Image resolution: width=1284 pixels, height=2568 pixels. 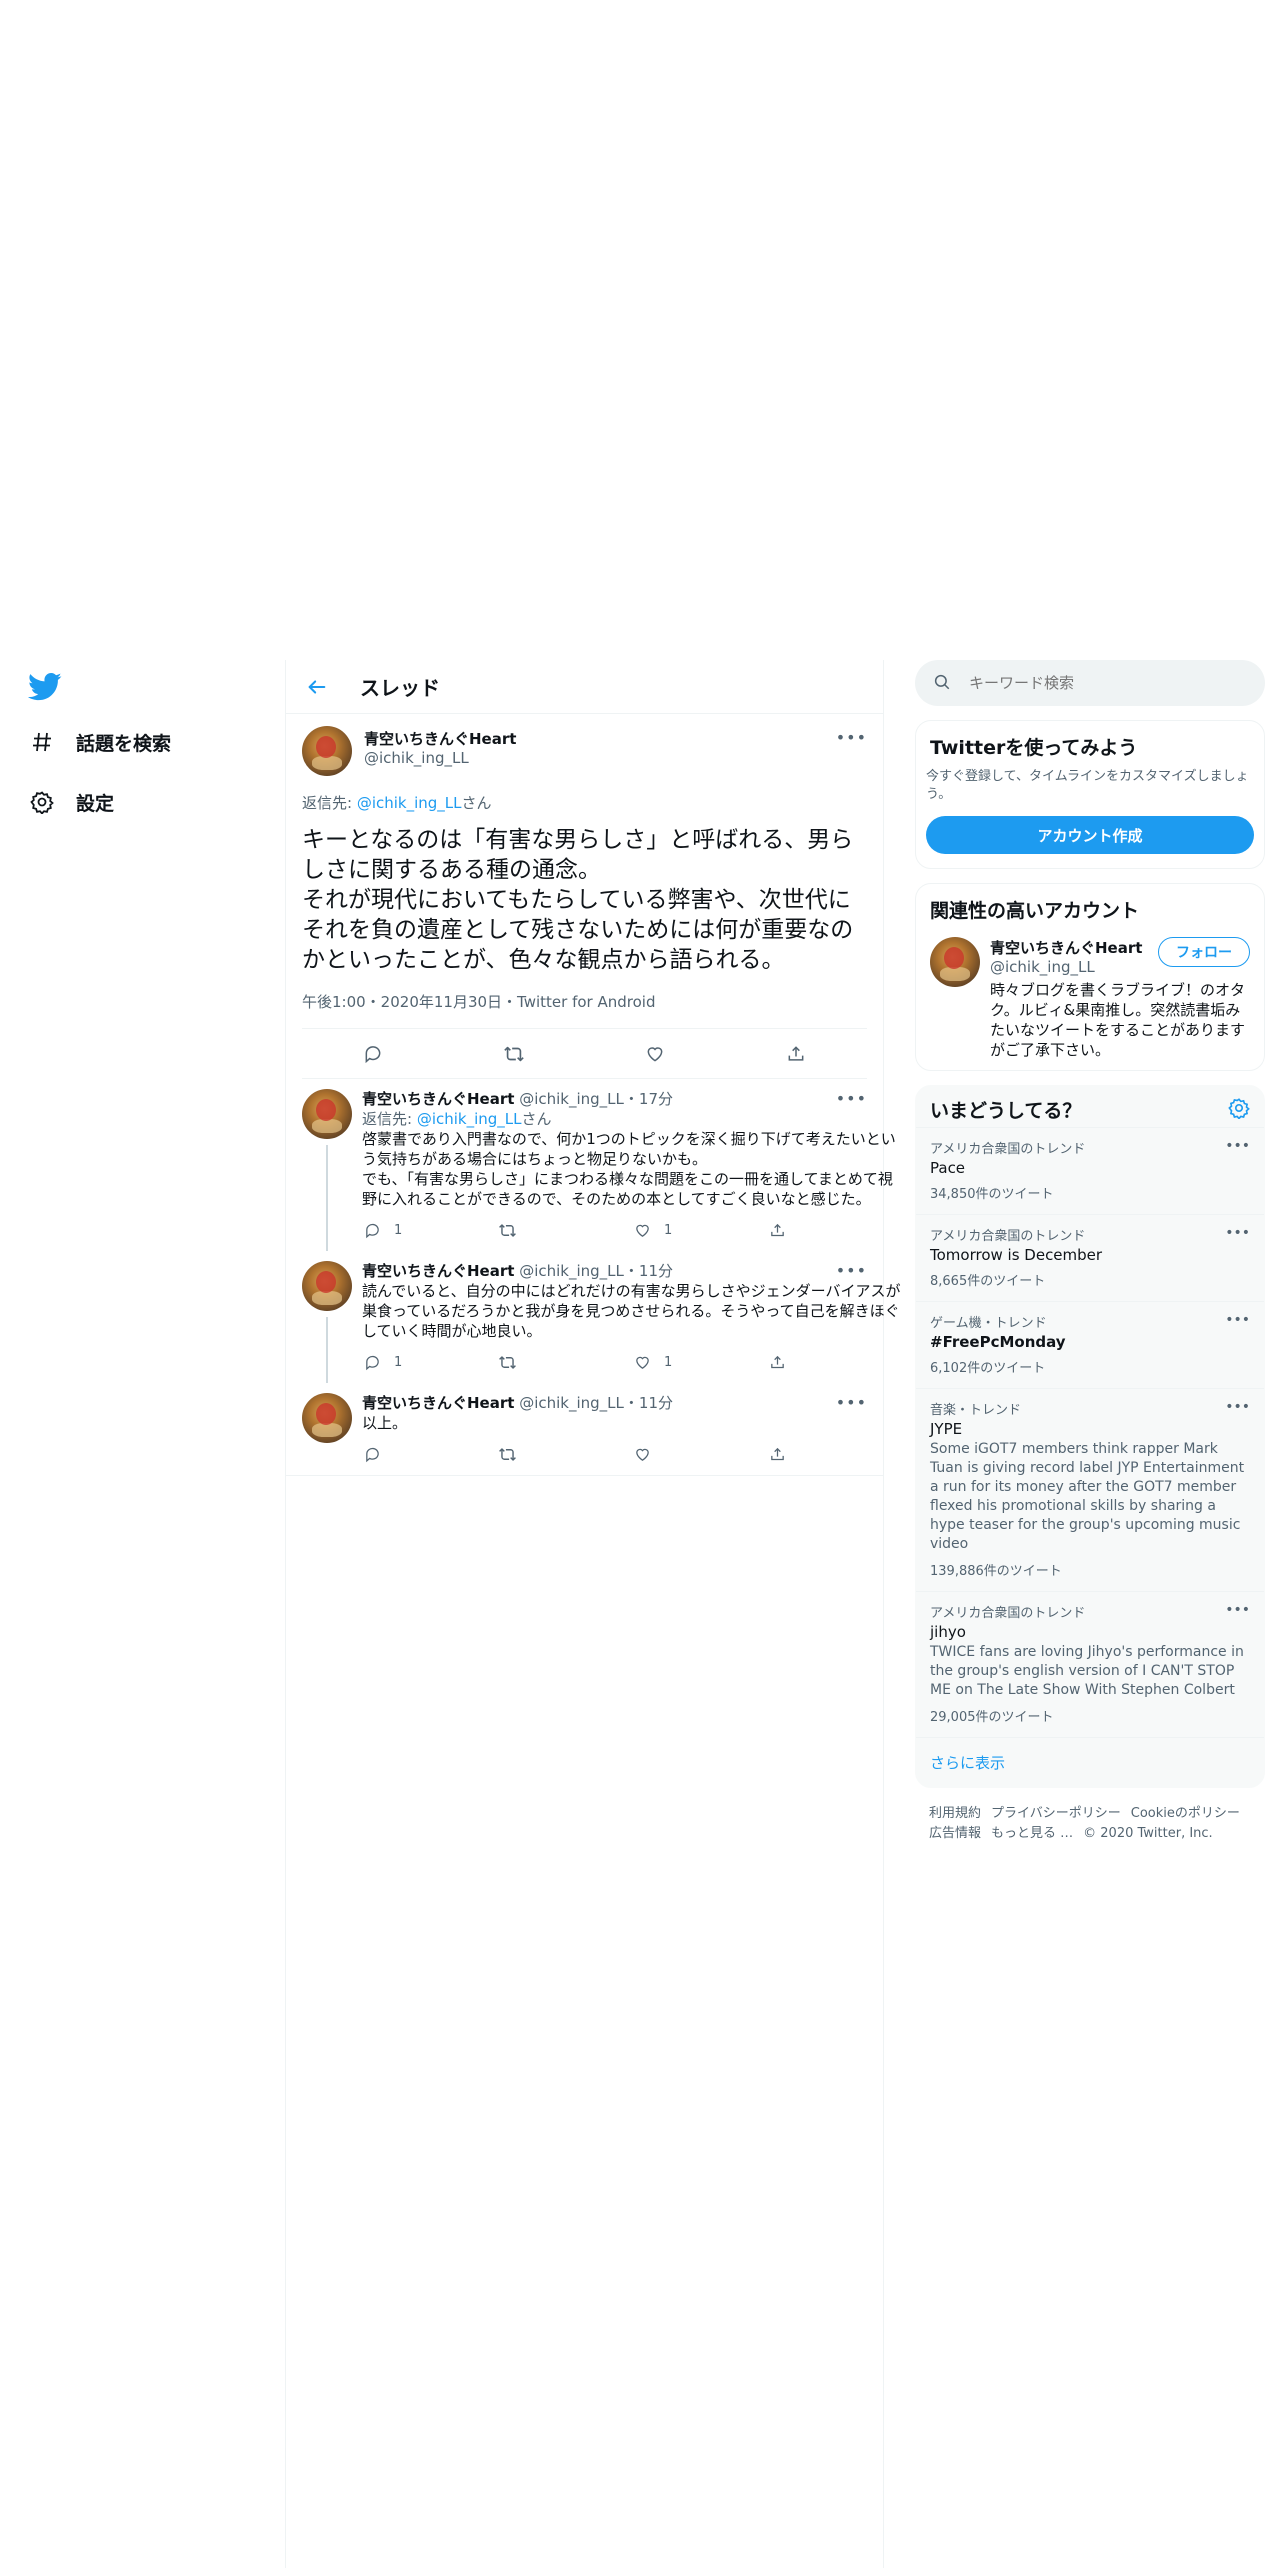 I want to click on trend-context: 音楽・トレンド, so click(x=976, y=1410).